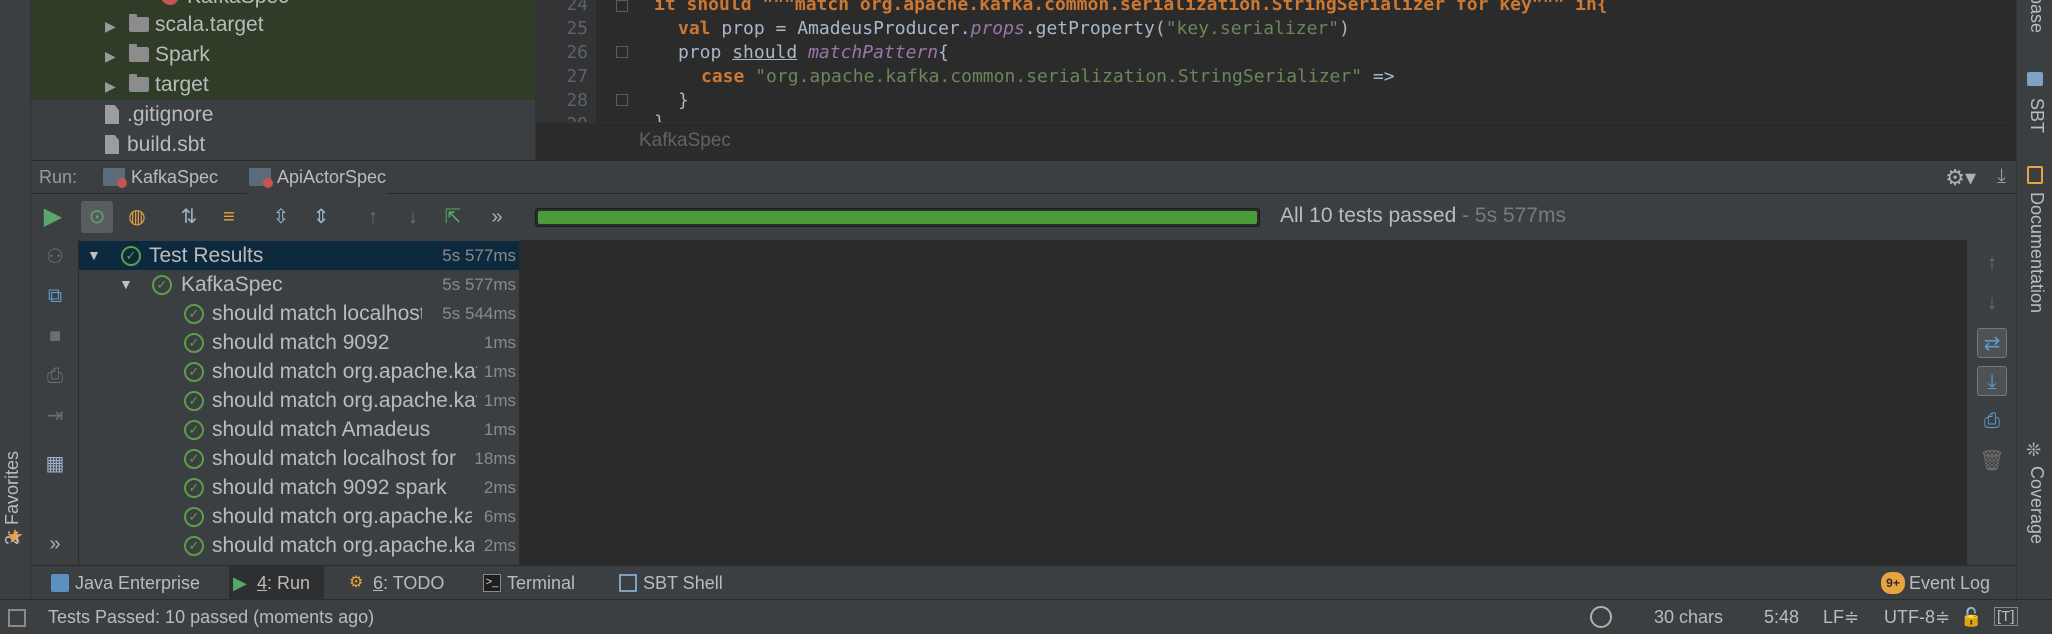 The image size is (2052, 634). What do you see at coordinates (299, 516) in the screenshot?
I see `test-case: ✓ should match org.apache.kafka 6ms` at bounding box center [299, 516].